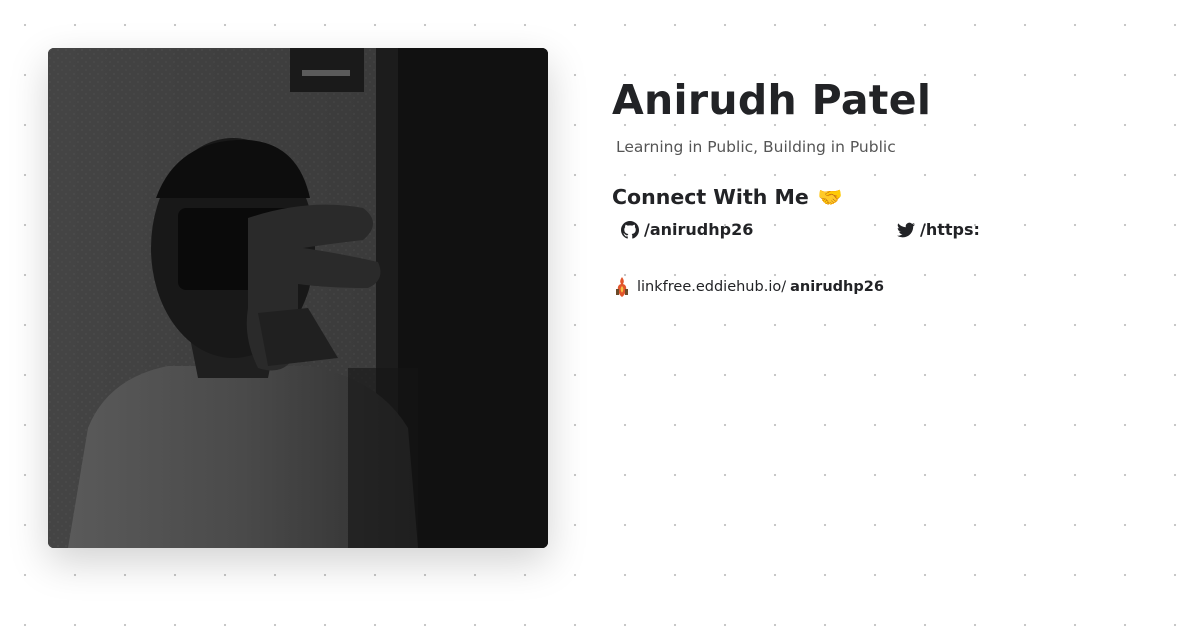 The height and width of the screenshot is (627, 1200). Describe the element at coordinates (699, 229) in the screenshot. I see `github-link-label: /anirudhp26` at that location.